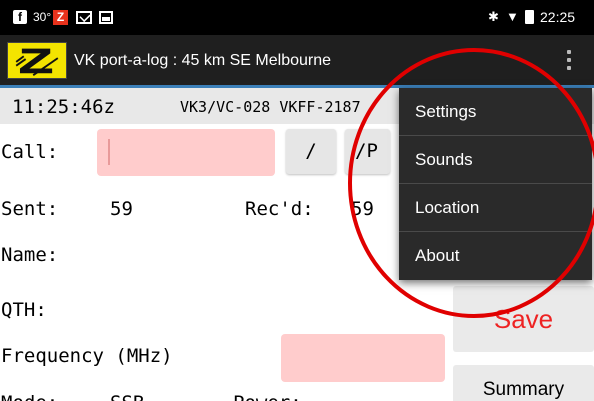 The height and width of the screenshot is (401, 594). What do you see at coordinates (121, 209) in the screenshot?
I see `sent-report-value: 59` at bounding box center [121, 209].